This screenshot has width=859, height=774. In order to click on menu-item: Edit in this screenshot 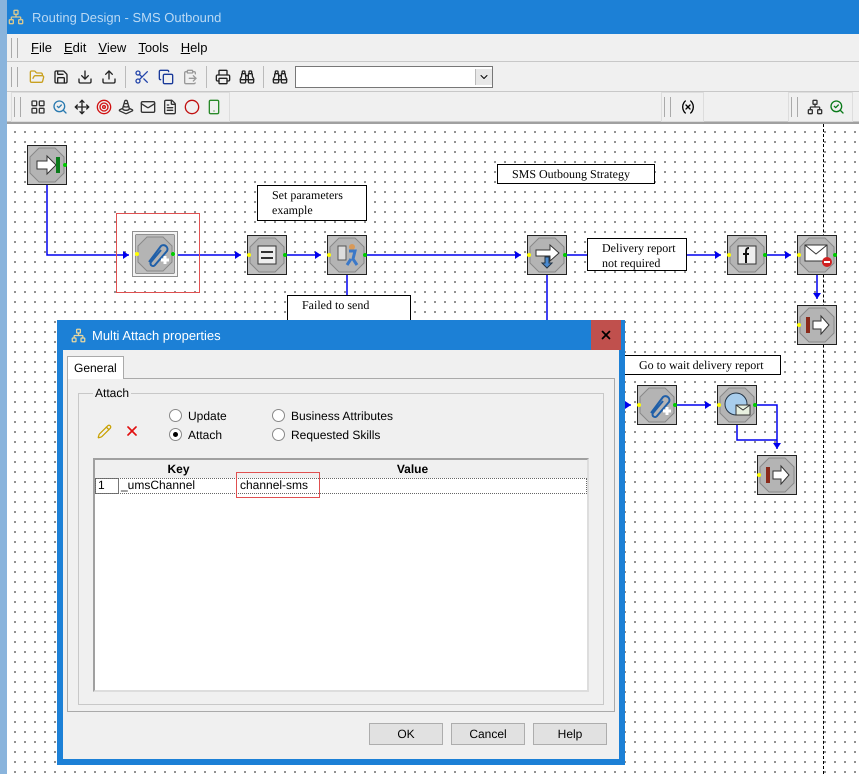, I will do `click(75, 47)`.